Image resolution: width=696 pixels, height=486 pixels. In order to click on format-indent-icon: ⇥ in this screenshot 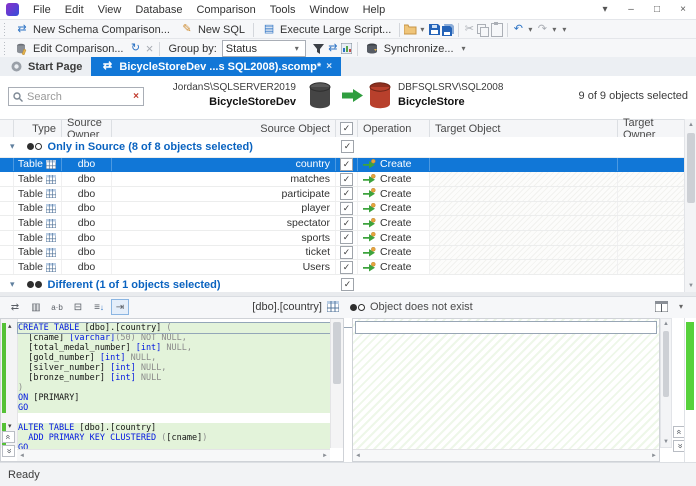, I will do `click(120, 307)`.